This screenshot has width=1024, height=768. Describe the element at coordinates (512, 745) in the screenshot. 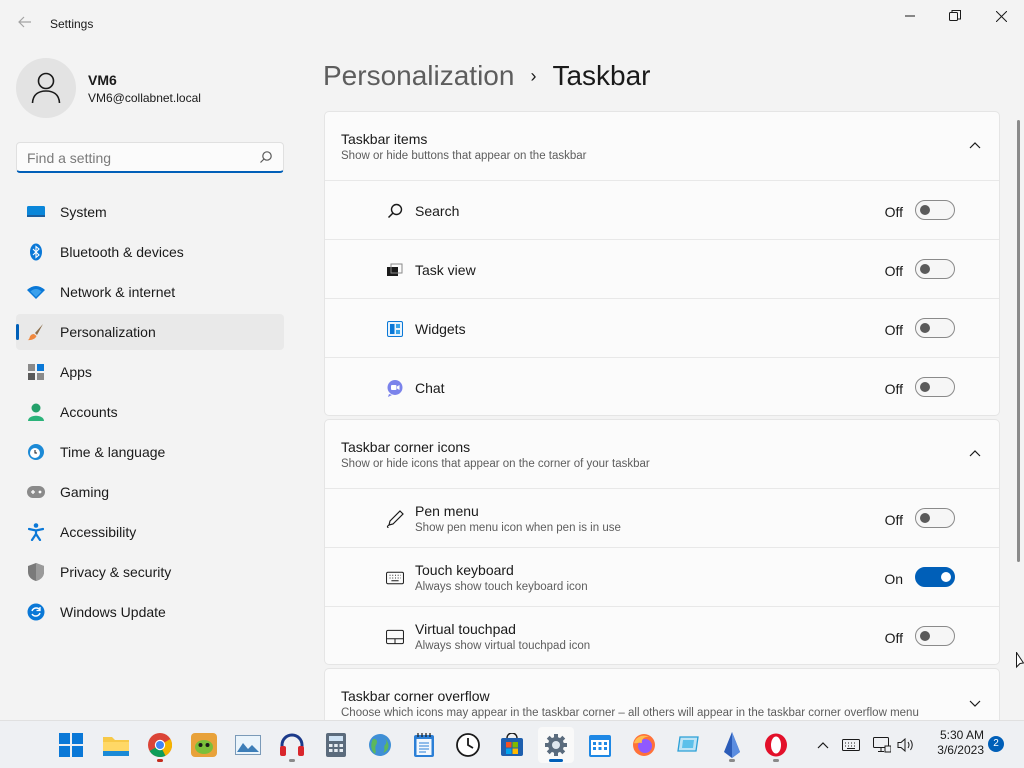

I see `taskbar-app-store` at that location.